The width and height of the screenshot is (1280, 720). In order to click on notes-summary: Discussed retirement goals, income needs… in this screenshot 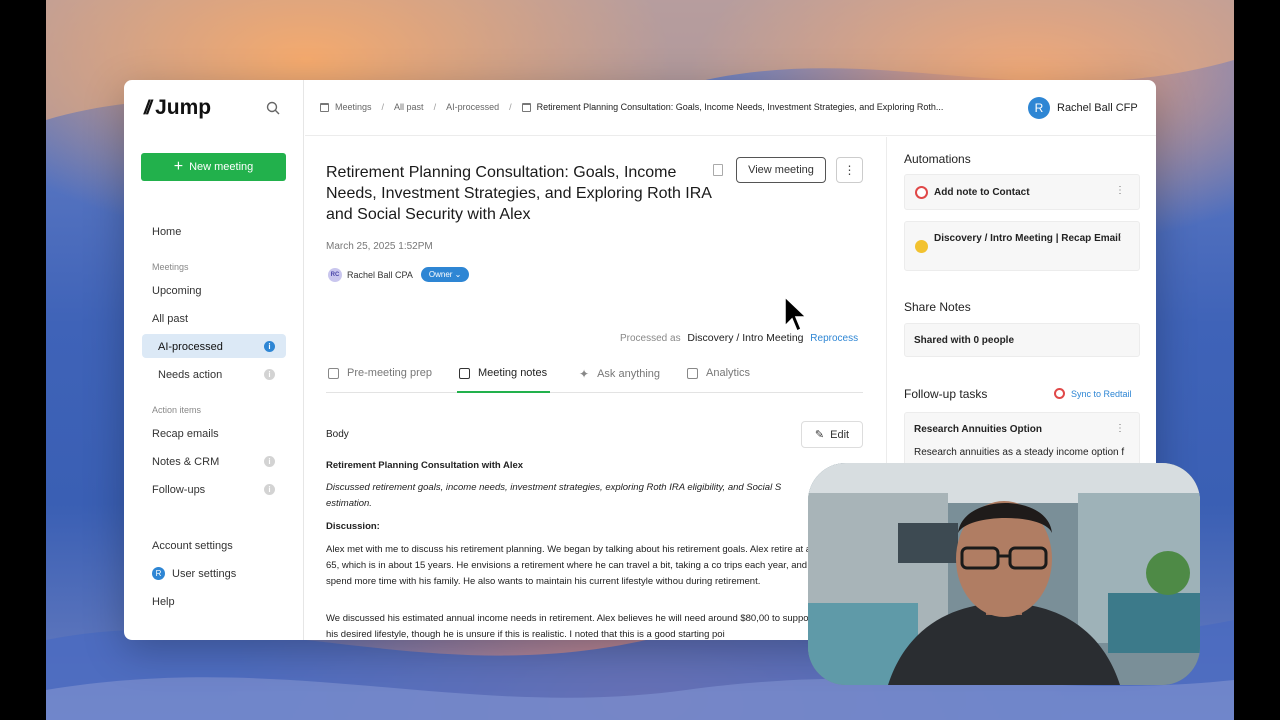, I will do `click(554, 495)`.